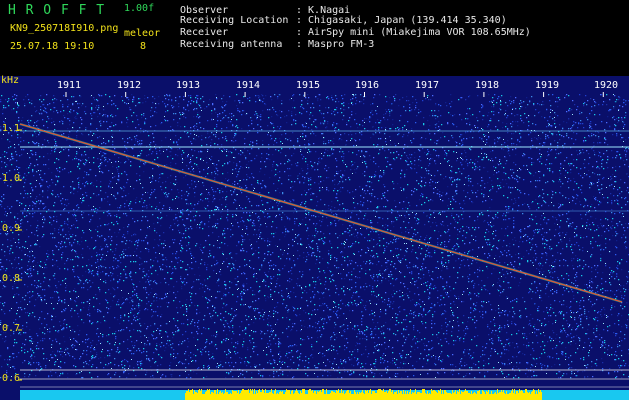 The height and width of the screenshot is (400, 629). Describe the element at coordinates (487, 85) in the screenshot. I see `x-tick-label: 1918` at that location.